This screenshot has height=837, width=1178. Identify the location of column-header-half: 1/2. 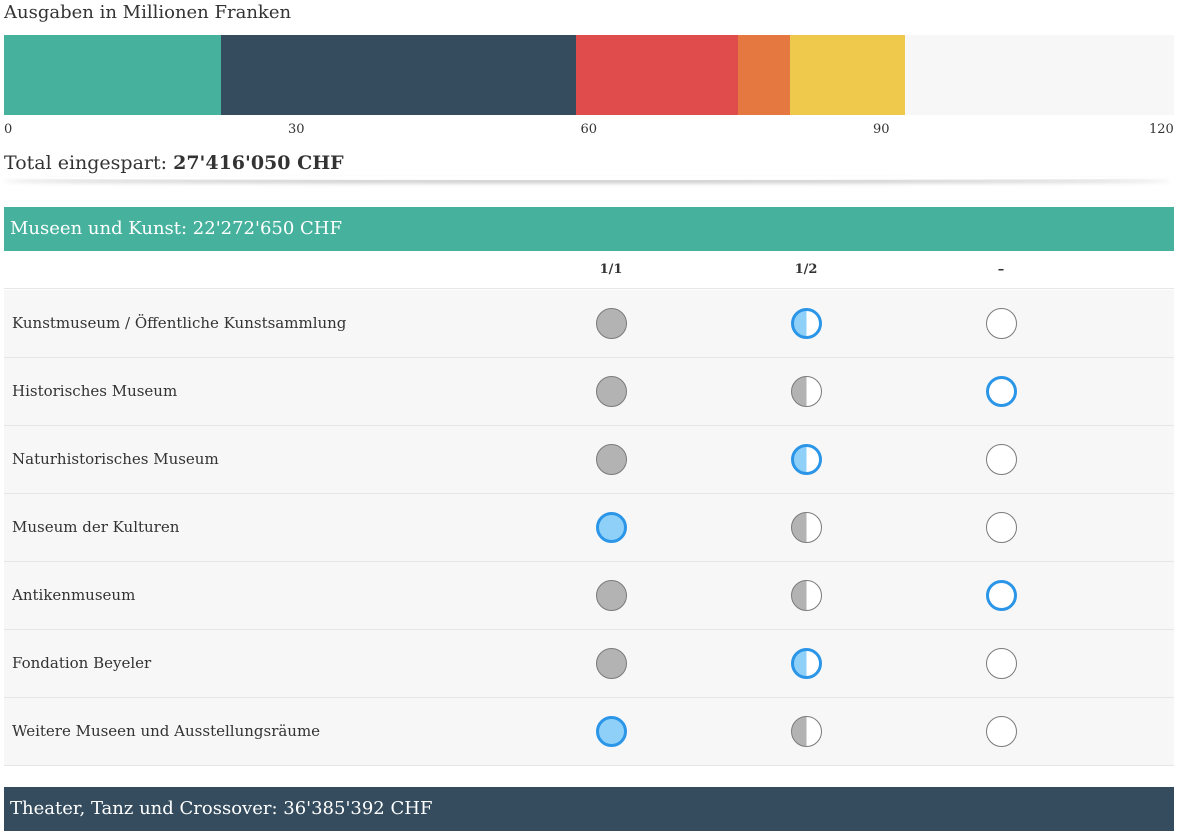
(806, 269).